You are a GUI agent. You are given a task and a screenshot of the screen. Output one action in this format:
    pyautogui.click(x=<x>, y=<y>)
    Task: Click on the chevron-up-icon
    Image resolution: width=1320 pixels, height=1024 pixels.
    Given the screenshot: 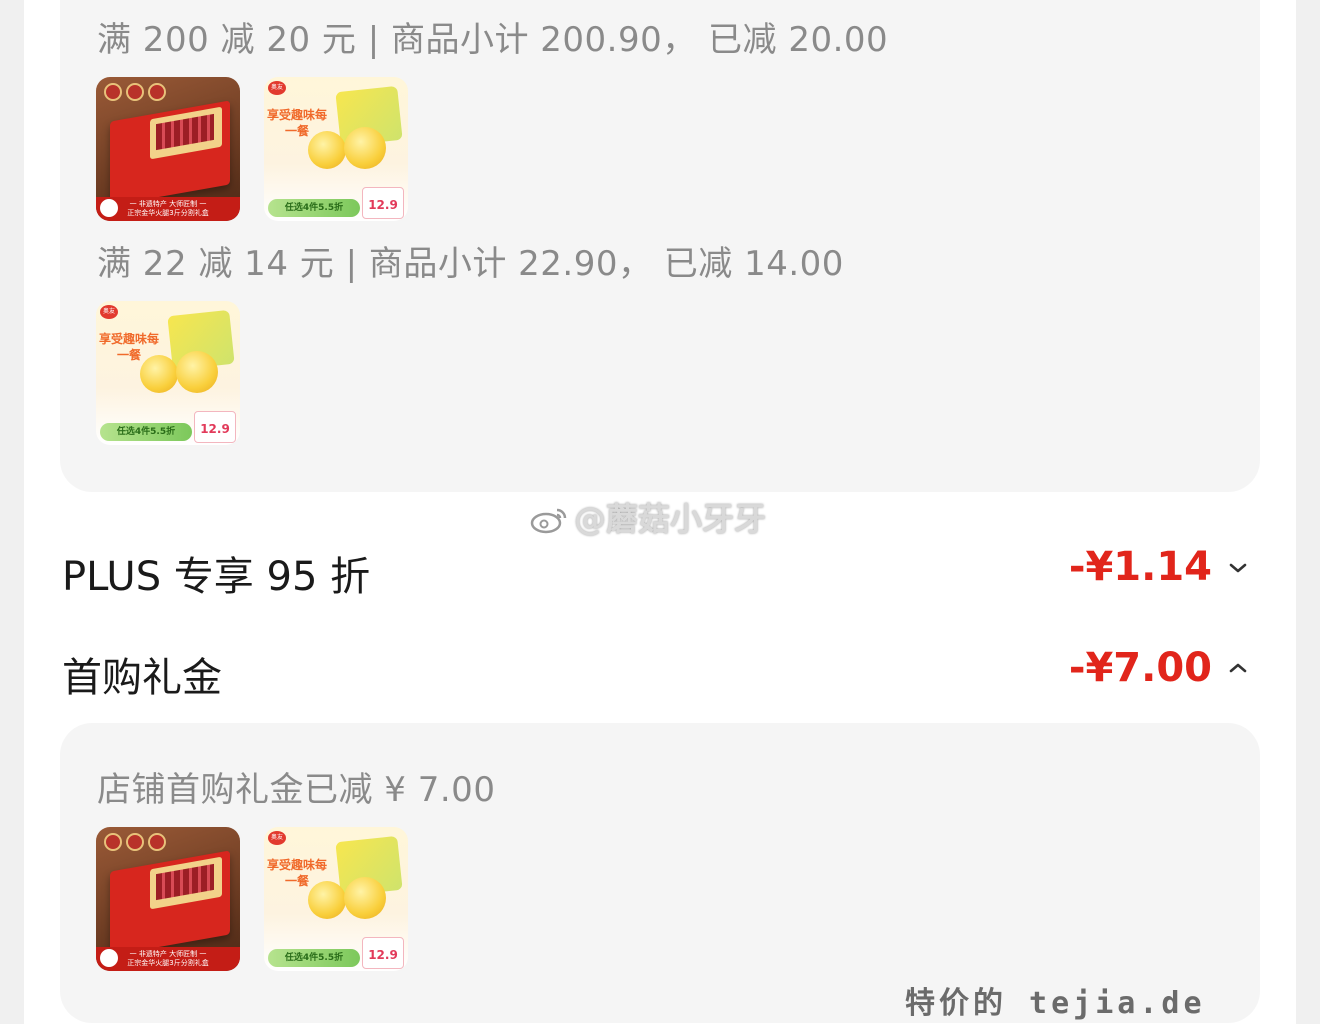 What is the action you would take?
    pyautogui.click(x=1238, y=668)
    